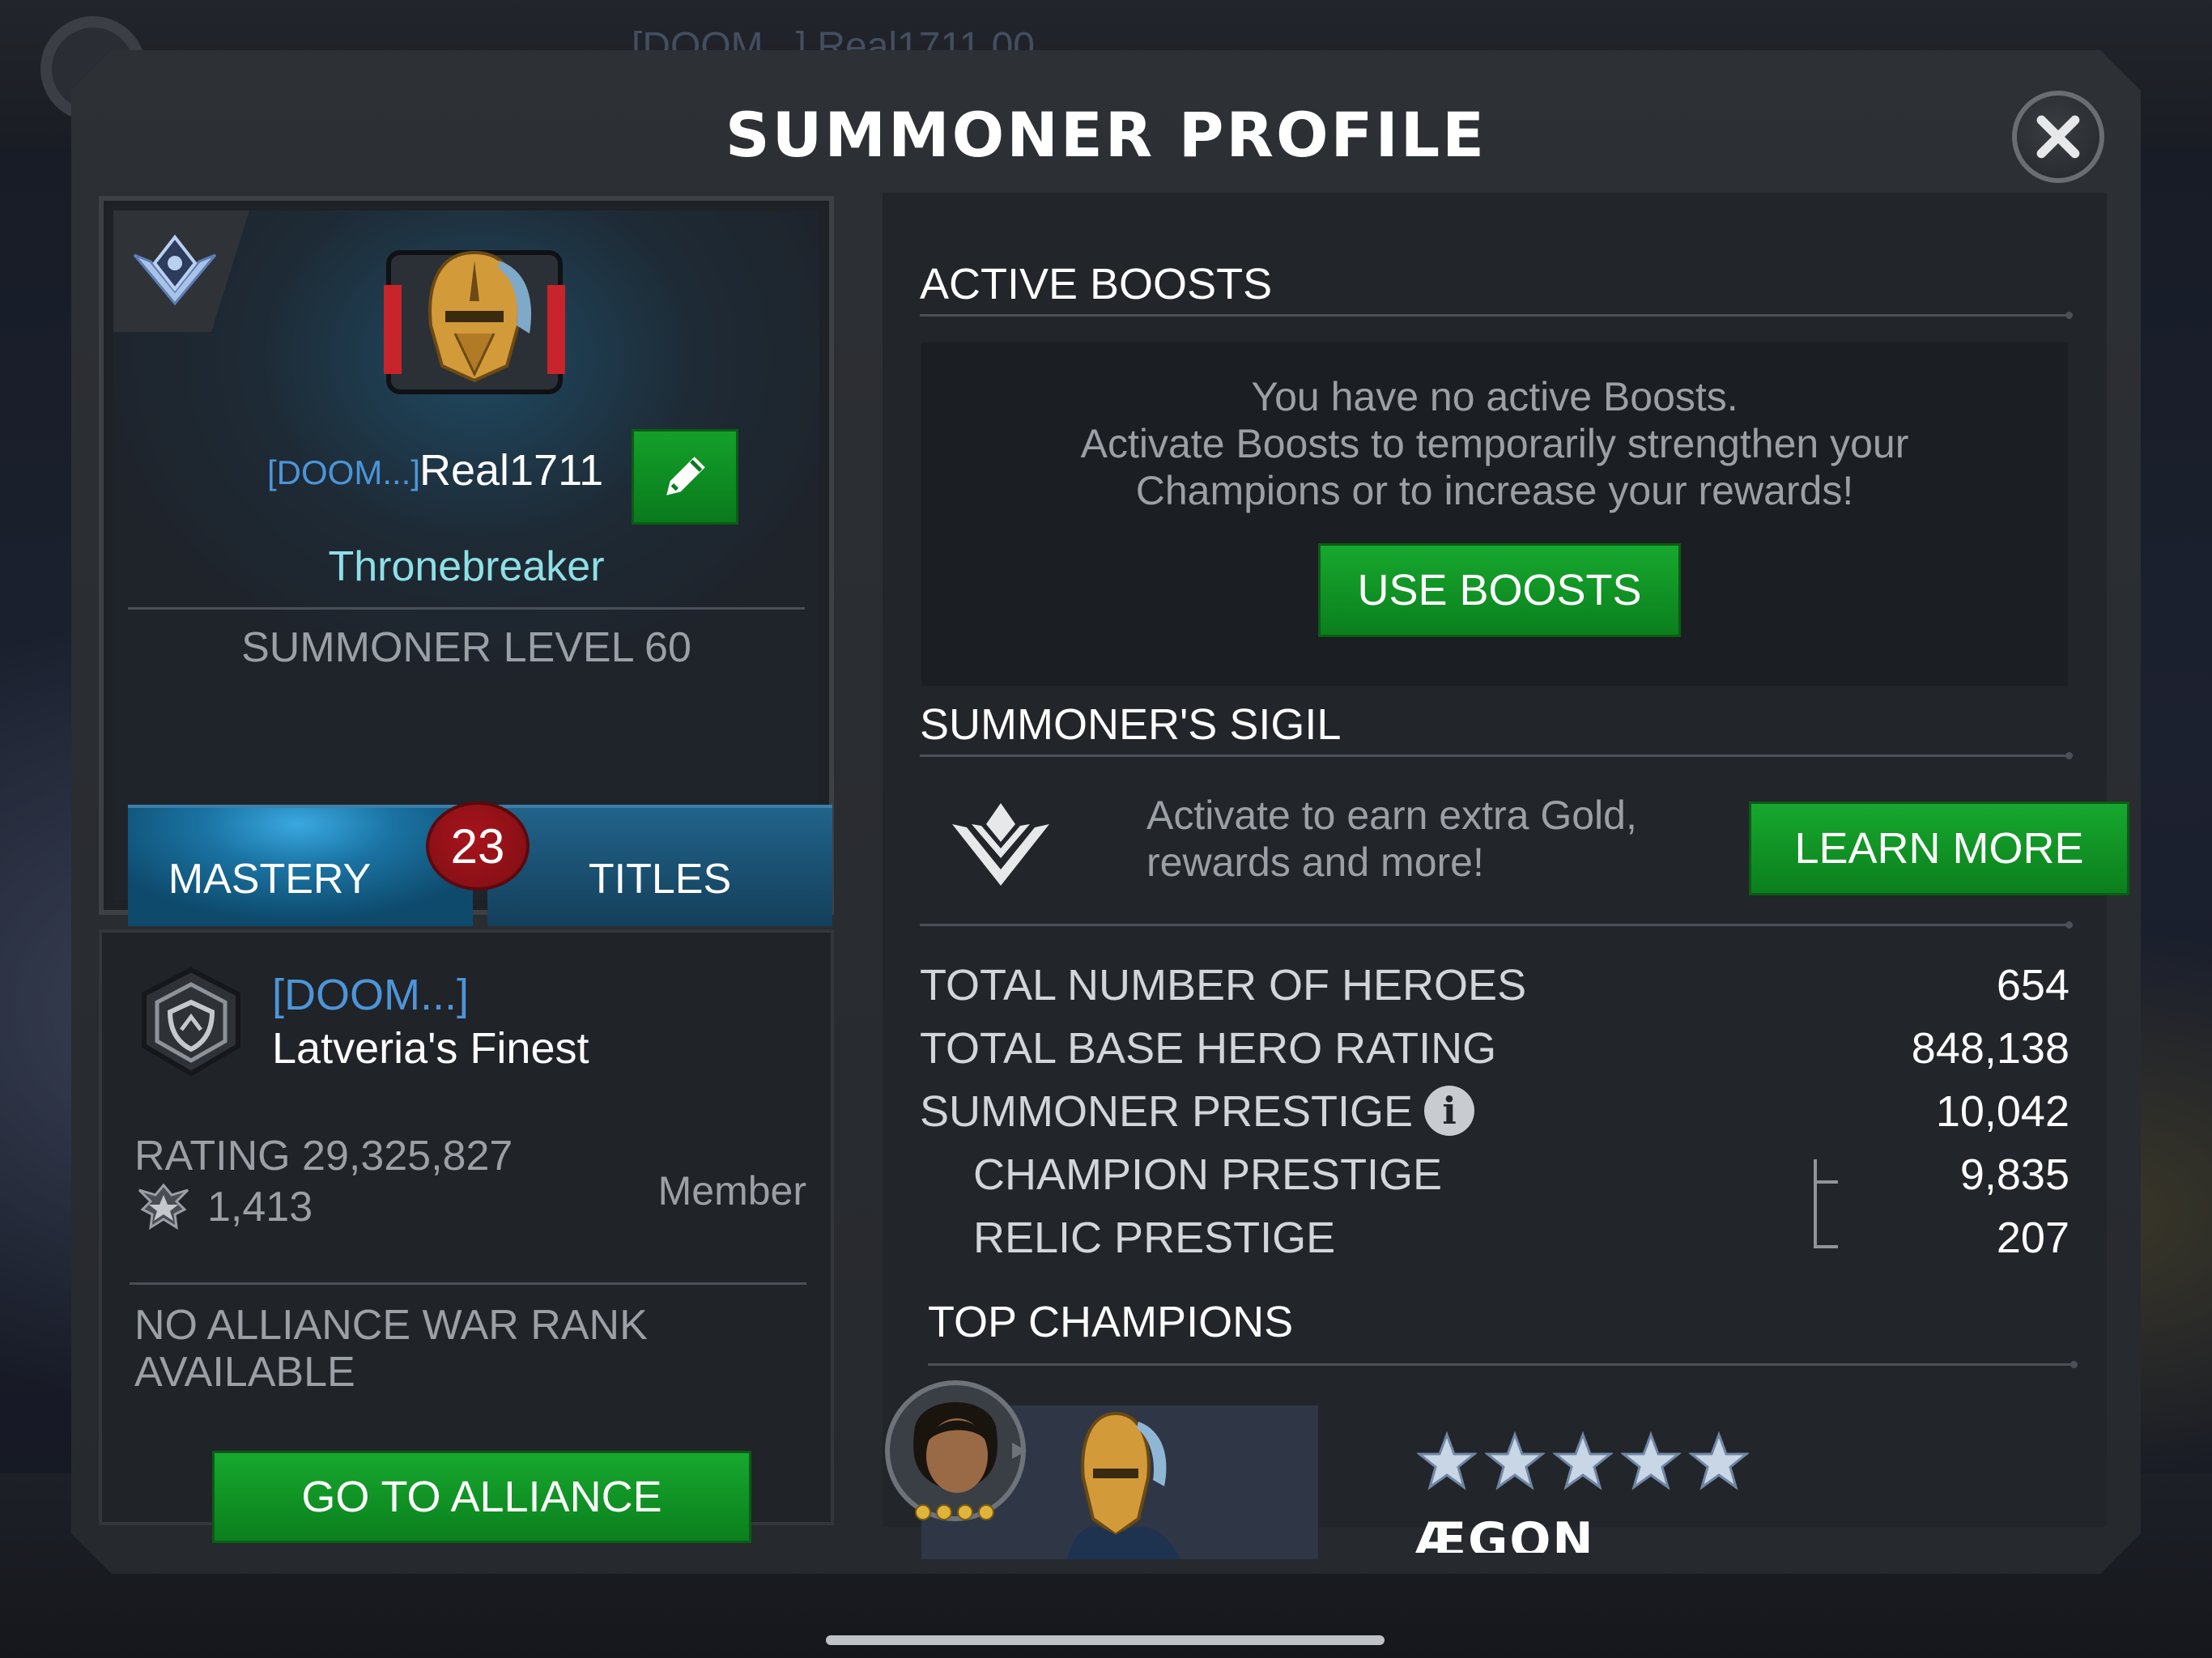 This screenshot has height=1658, width=2212. I want to click on tab-mastery-label: MASTERY, so click(270, 879).